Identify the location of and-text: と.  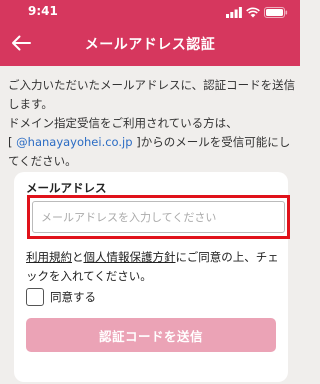
(78, 257).